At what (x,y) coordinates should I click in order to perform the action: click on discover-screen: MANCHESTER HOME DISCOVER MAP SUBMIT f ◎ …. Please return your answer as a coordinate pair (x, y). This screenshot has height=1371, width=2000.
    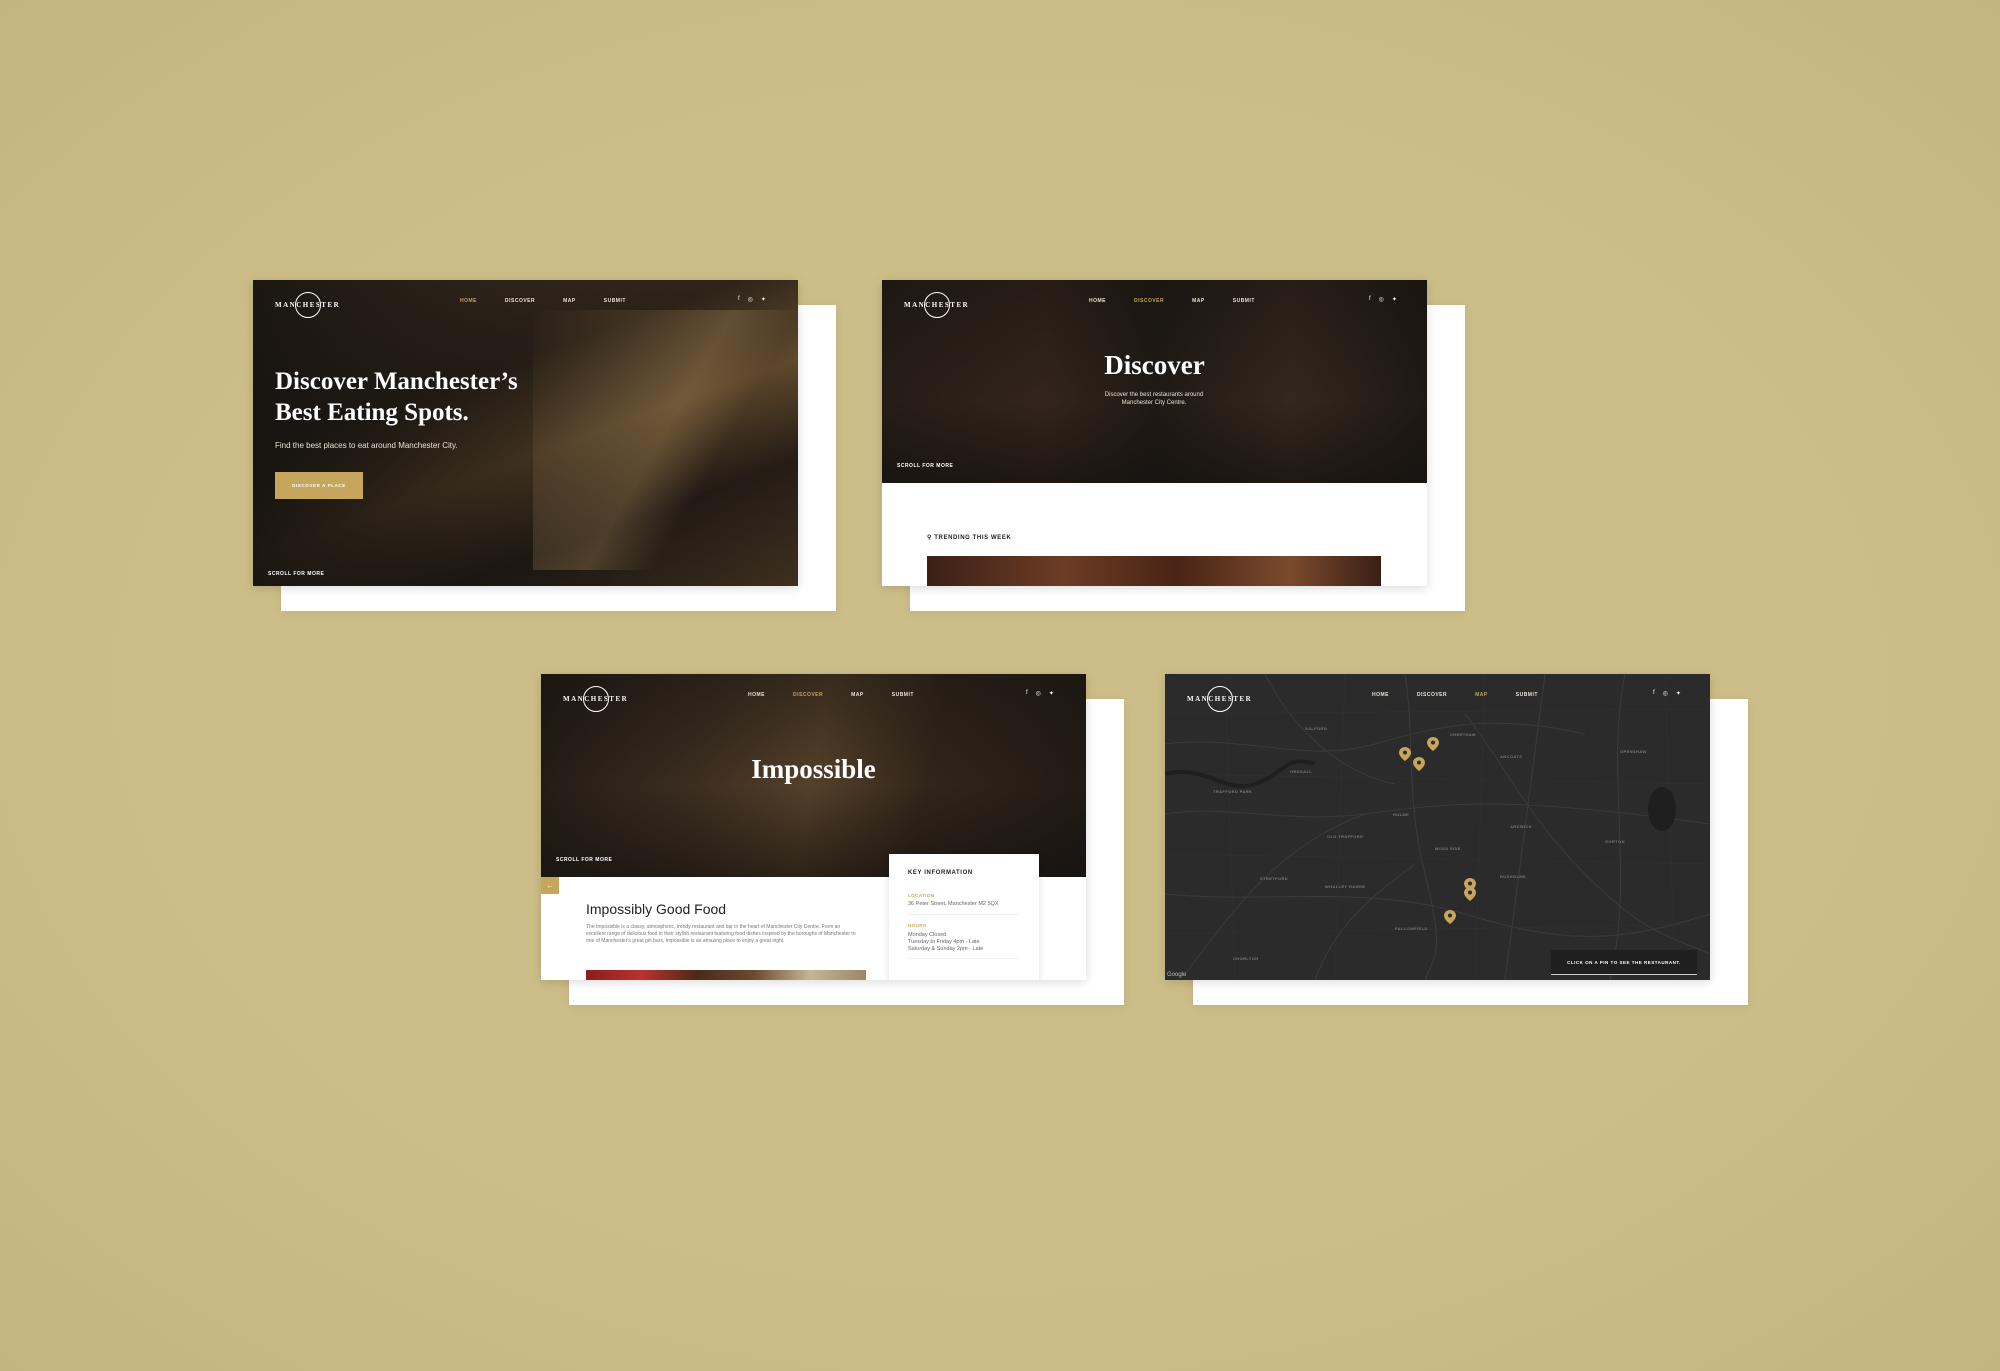
    Looking at the image, I should click on (1154, 433).